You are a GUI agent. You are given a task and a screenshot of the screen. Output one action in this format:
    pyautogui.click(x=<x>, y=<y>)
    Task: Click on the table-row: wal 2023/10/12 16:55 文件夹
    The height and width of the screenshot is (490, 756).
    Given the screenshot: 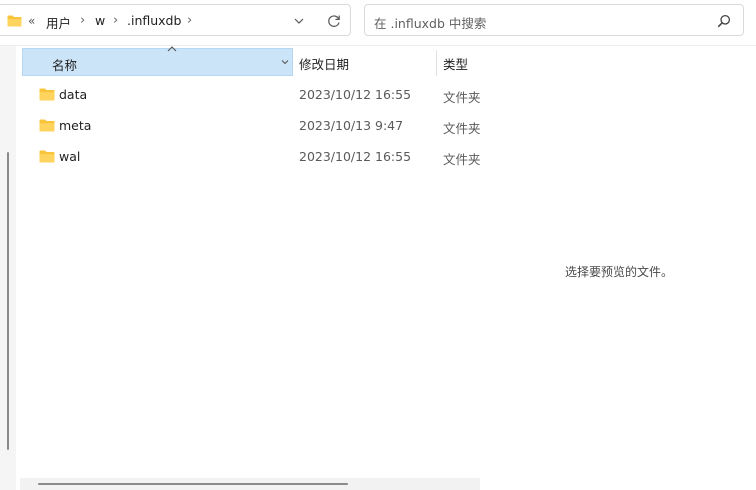 What is the action you would take?
    pyautogui.click(x=250, y=157)
    